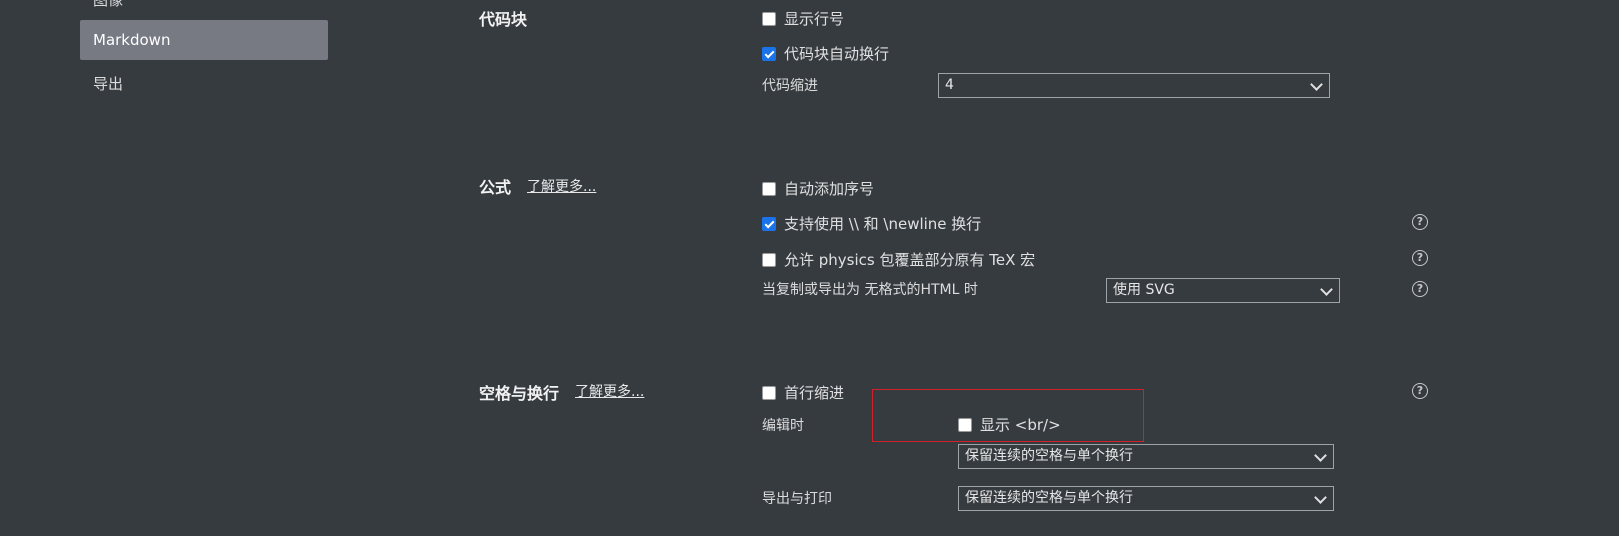 The image size is (1619, 536). I want to click on first-line-indent-option: 首行缩进, so click(803, 392).